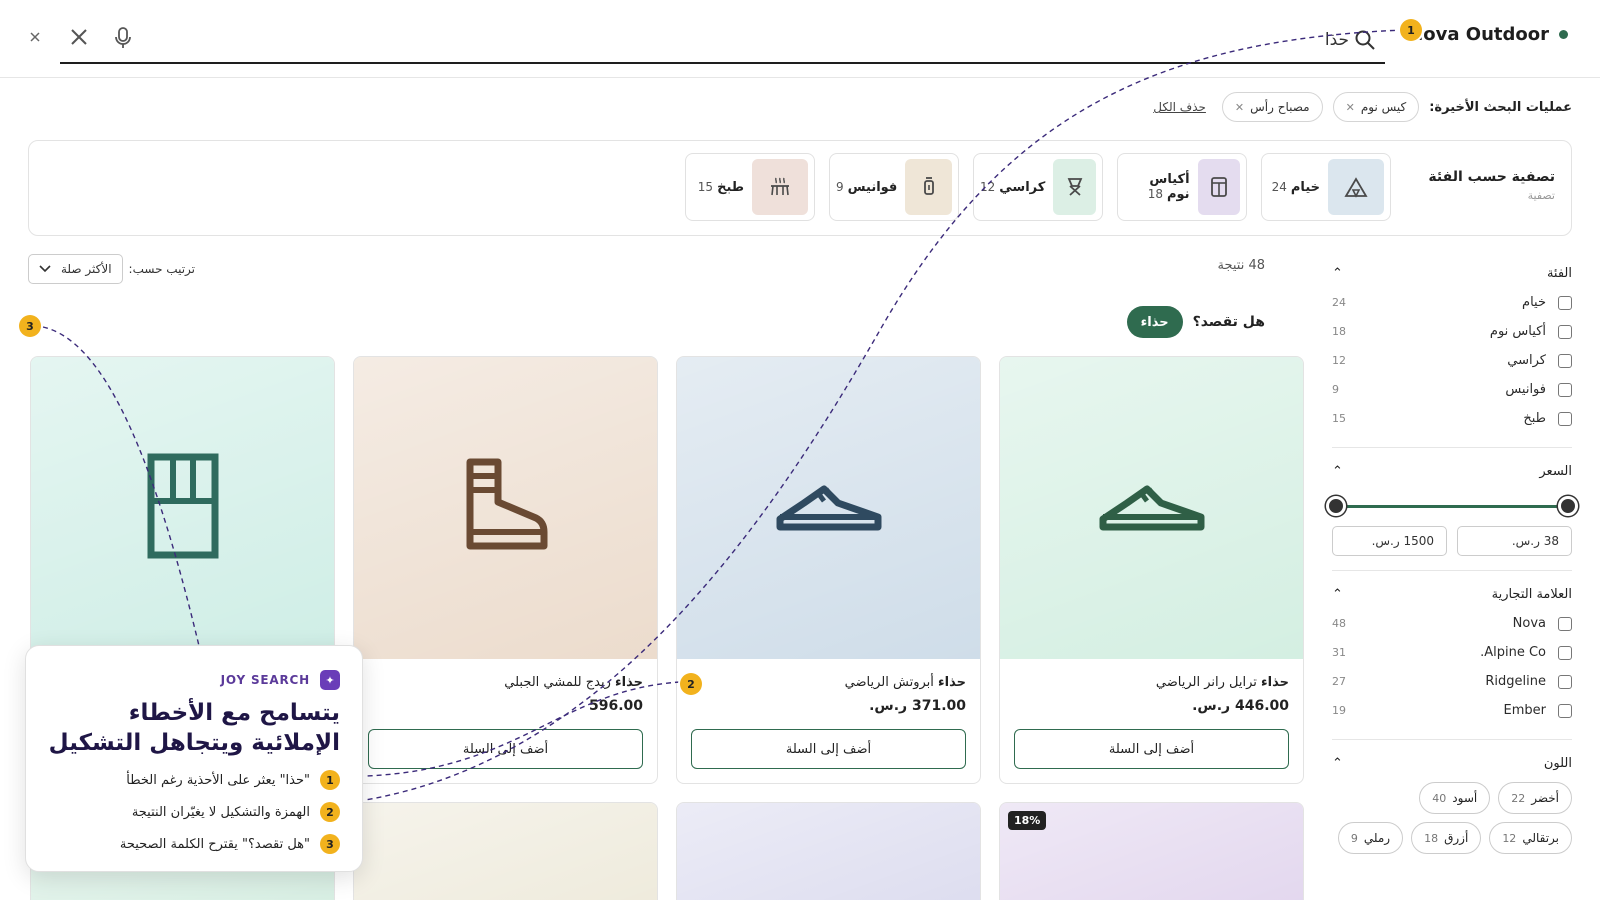 The image size is (1600, 900). I want to click on price-min-input: 38 ر.س., so click(1514, 541).